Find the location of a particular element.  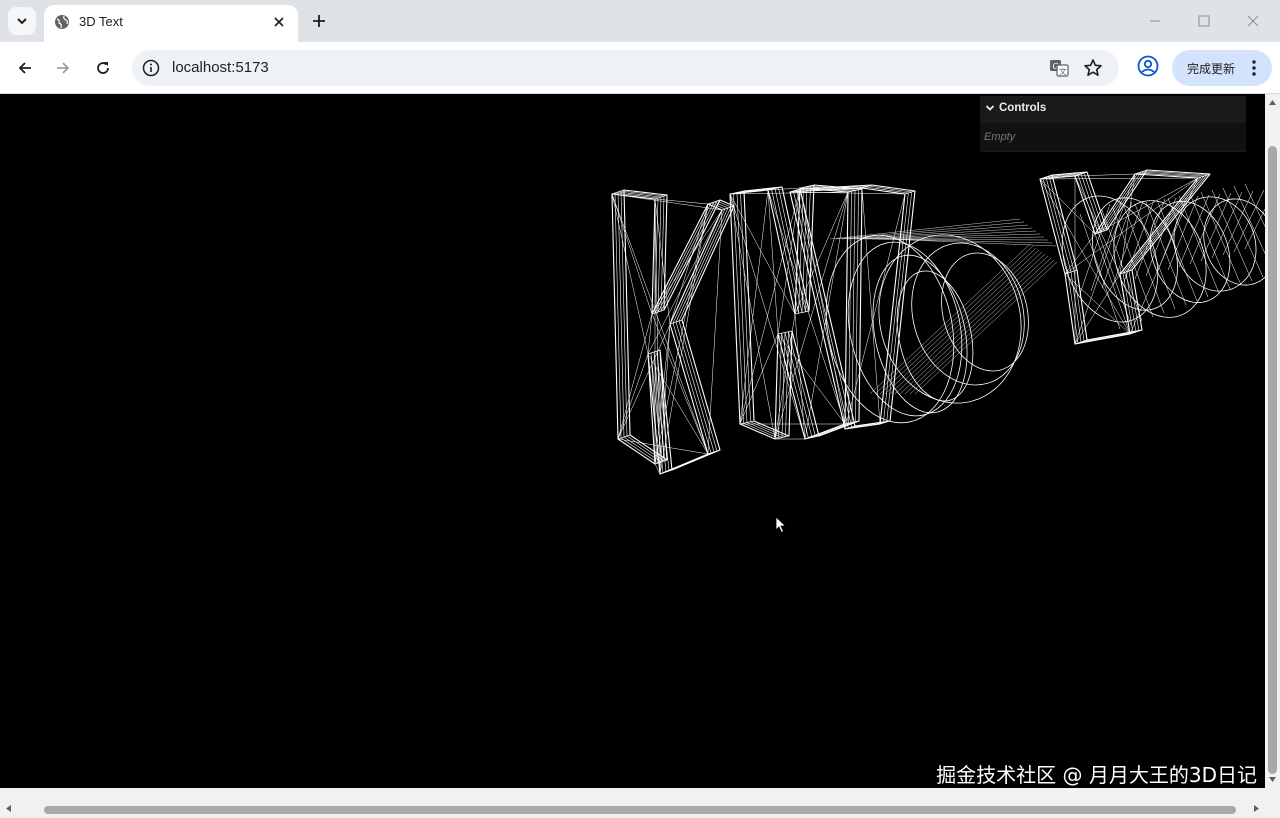

minimize-button is located at coordinates (1155, 21).